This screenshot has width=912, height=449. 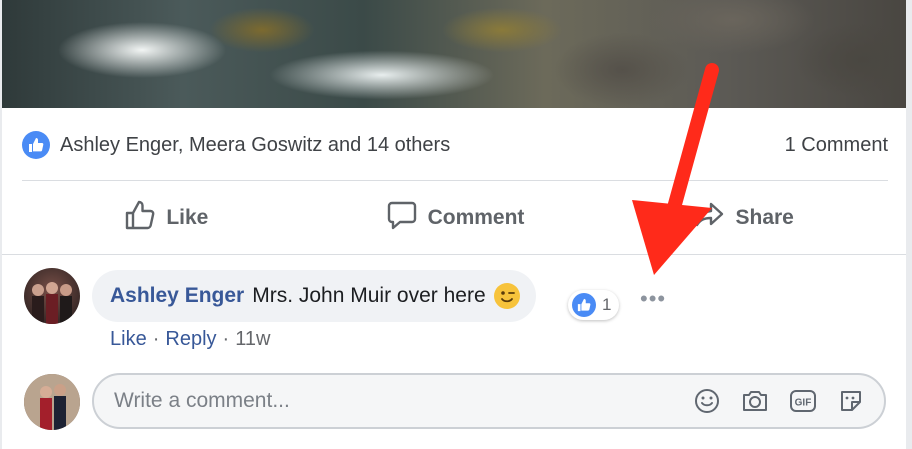 I want to click on camera-icon, so click(x=755, y=401).